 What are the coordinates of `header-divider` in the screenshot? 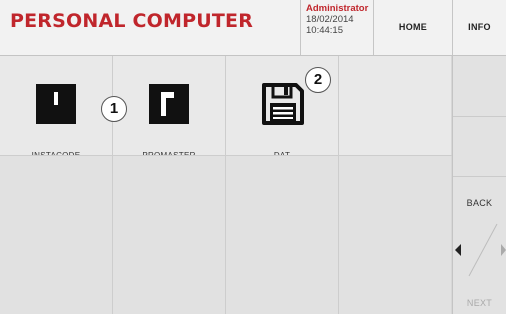 It's located at (300, 27).